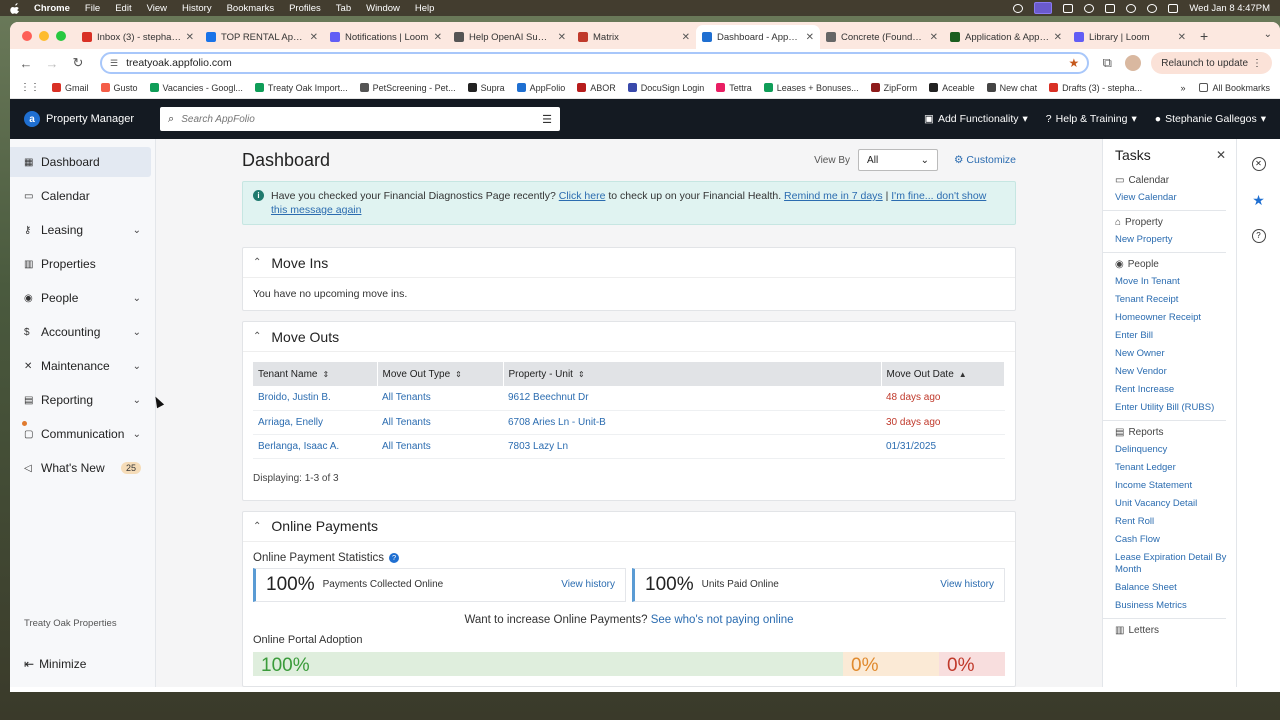  Describe the element at coordinates (1175, 606) in the screenshot. I see `task-link: Business Metrics` at that location.